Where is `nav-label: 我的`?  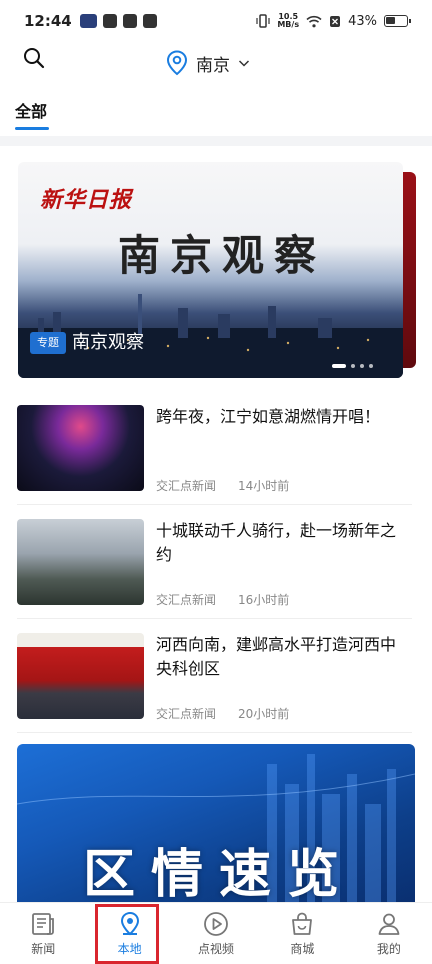
nav-label: 我的 is located at coordinates (388, 949).